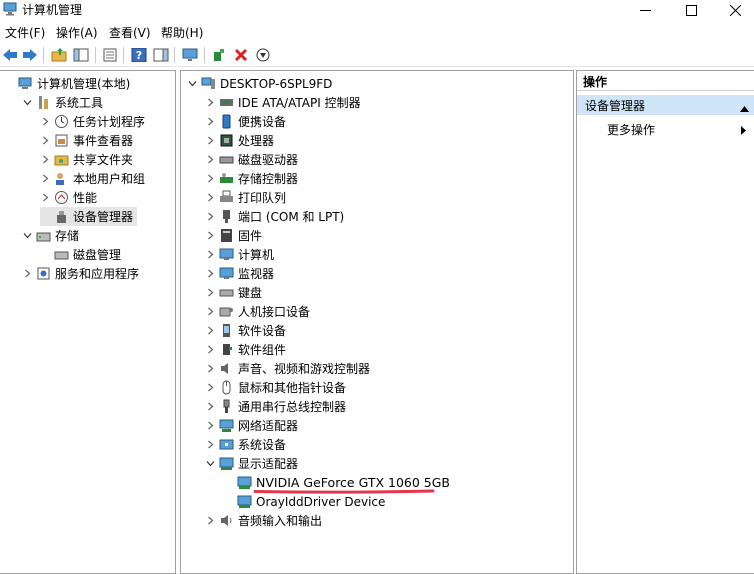 This screenshot has width=754, height=574. What do you see at coordinates (744, 108) in the screenshot?
I see `collapse-up-icon` at bounding box center [744, 108].